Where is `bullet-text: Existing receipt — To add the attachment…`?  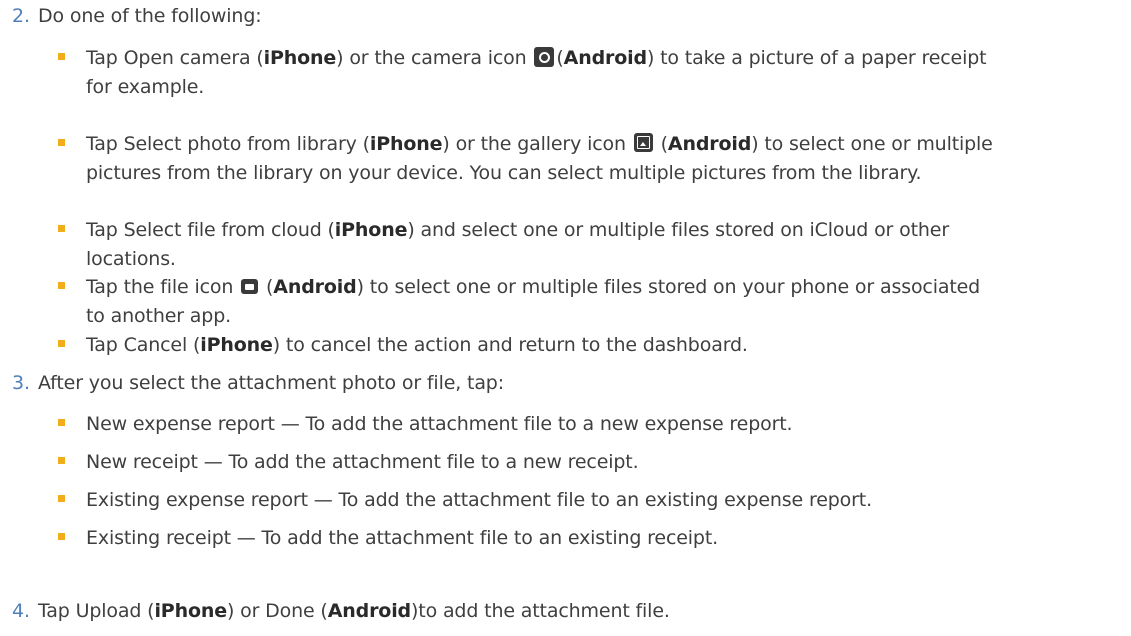
bullet-text: Existing receipt — To add the attachment… is located at coordinates (402, 538).